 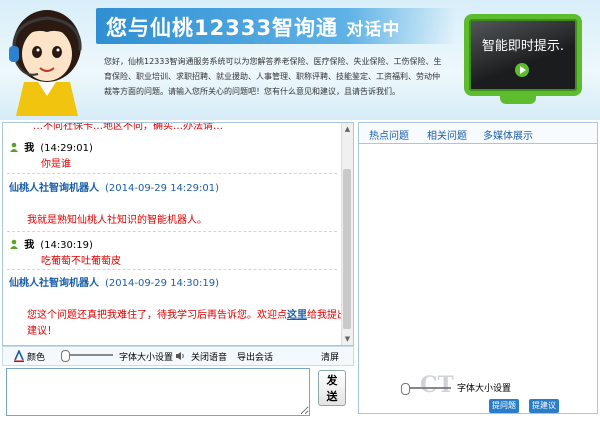 I want to click on scroll-up-arrow-icon: ▲, so click(x=347, y=129).